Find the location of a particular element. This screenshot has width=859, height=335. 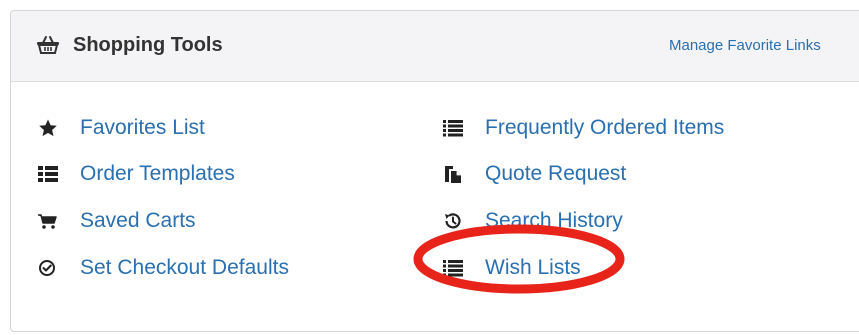

tool-label: Saved Carts is located at coordinates (138, 220).